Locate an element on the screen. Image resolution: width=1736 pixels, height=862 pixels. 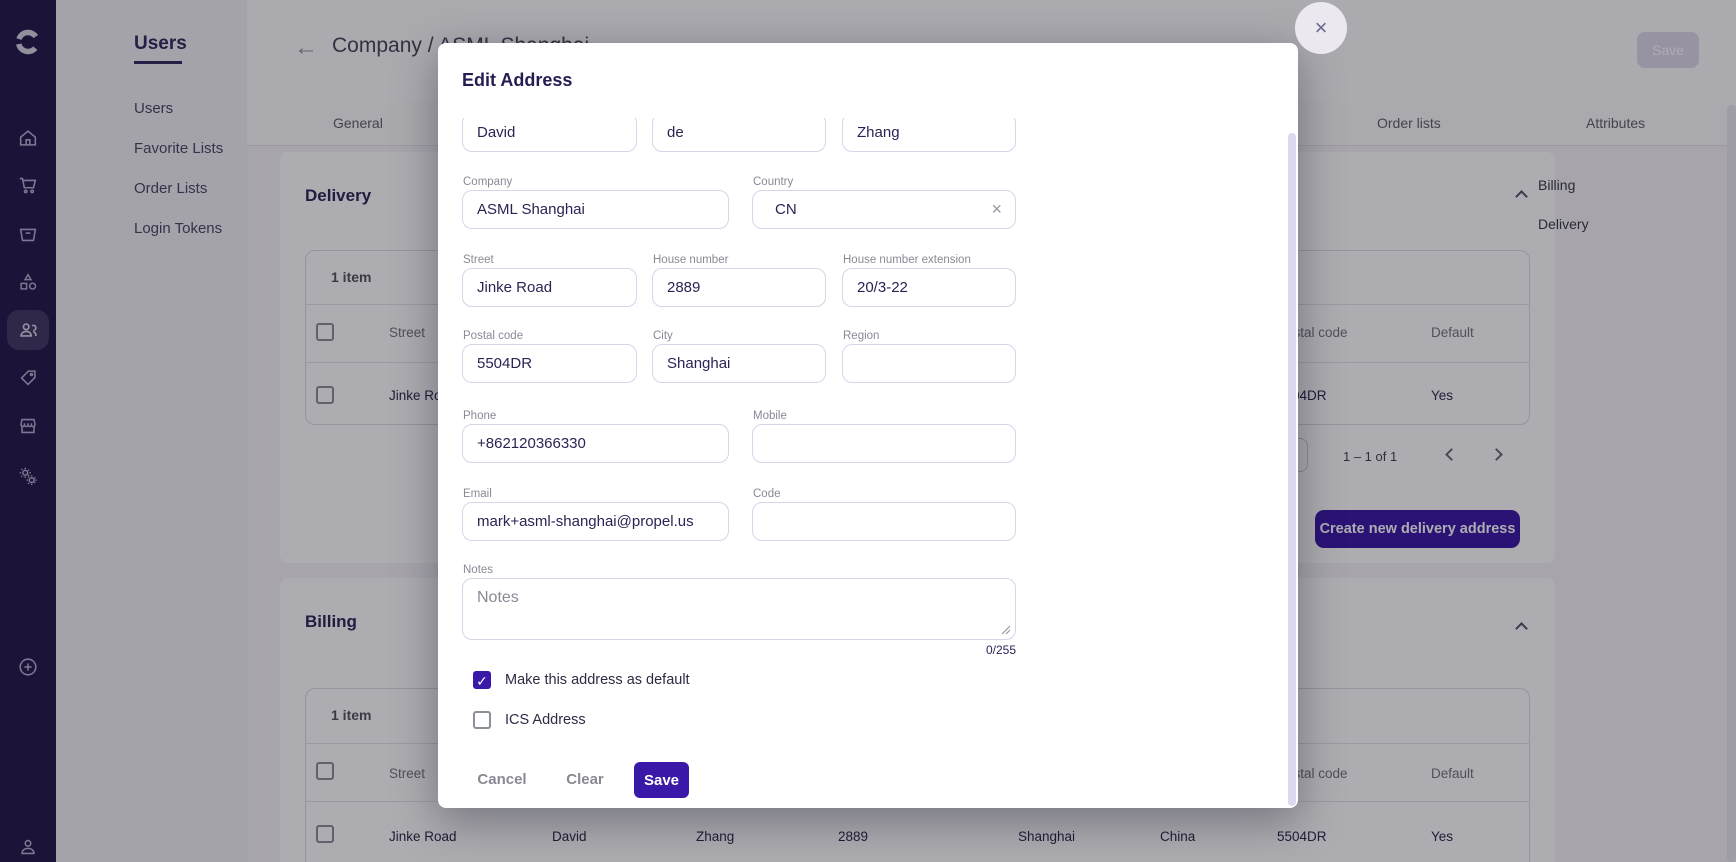
modal-title: Edit Address is located at coordinates (517, 80).